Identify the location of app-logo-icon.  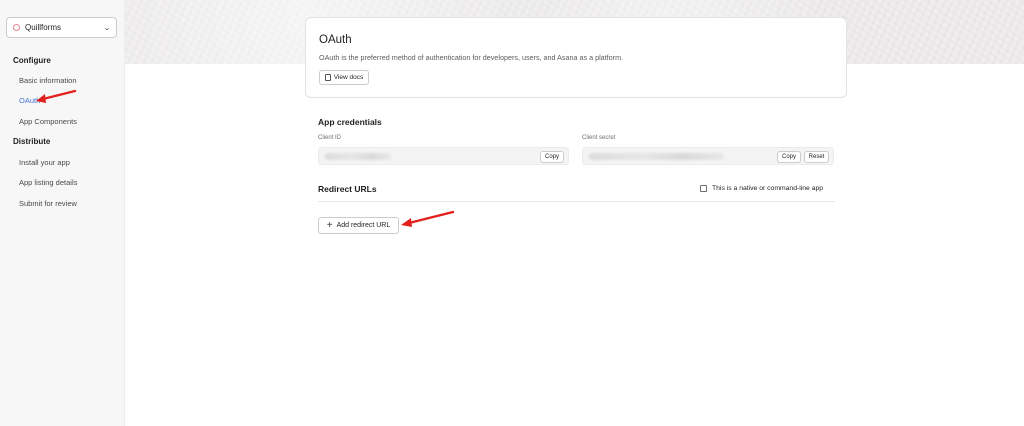
(16, 27).